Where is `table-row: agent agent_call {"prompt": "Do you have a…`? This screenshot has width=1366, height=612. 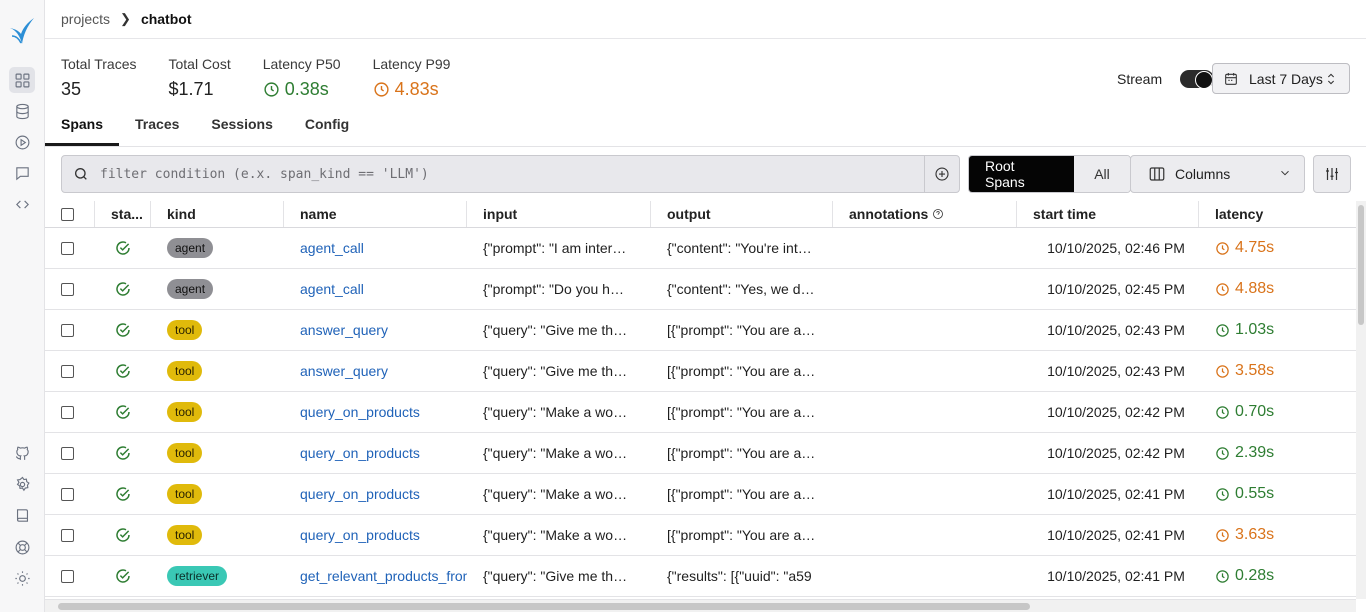 table-row: agent agent_call {"prompt": "Do you have a… is located at coordinates (700, 289).